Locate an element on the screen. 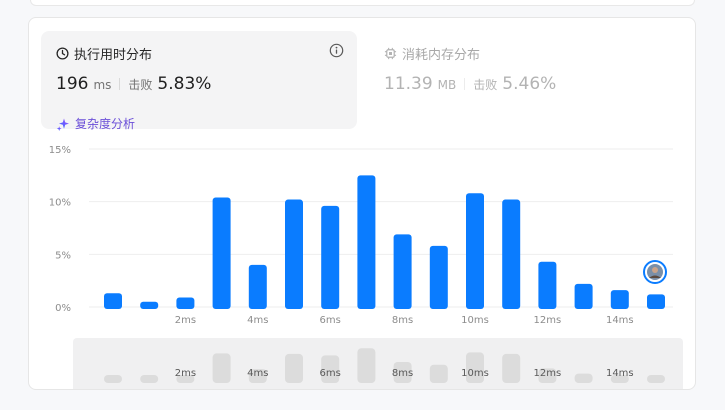 The height and width of the screenshot is (410, 725). x-tick-label: 2ms is located at coordinates (185, 320).